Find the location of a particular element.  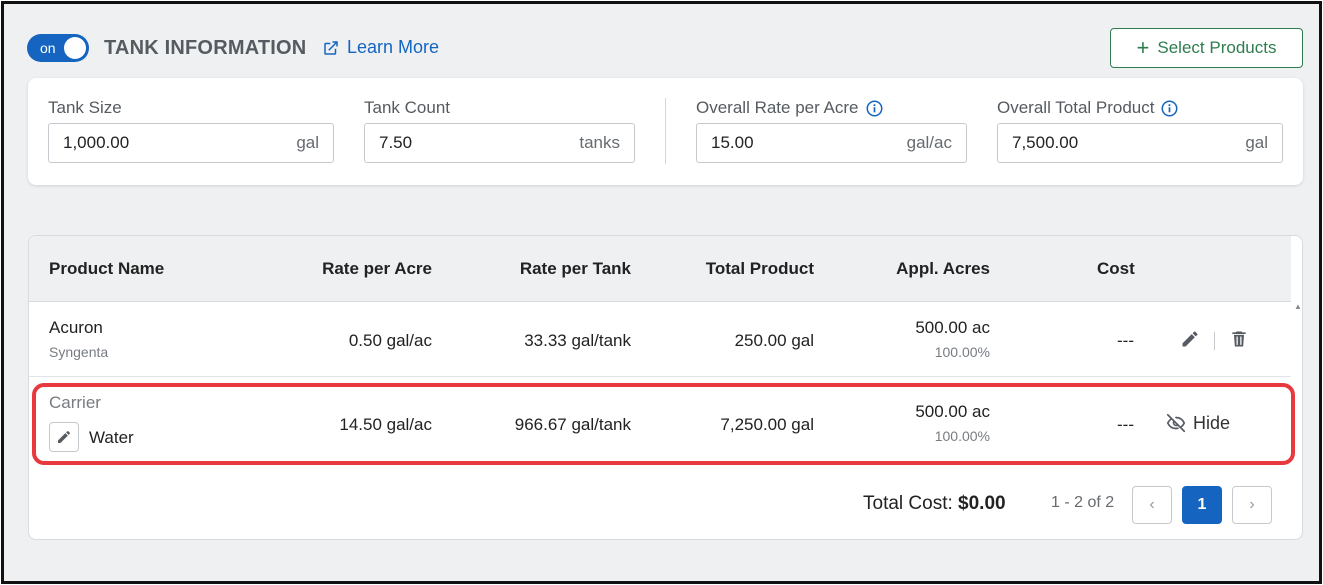

prev-page-button: ‹ is located at coordinates (1152, 505).